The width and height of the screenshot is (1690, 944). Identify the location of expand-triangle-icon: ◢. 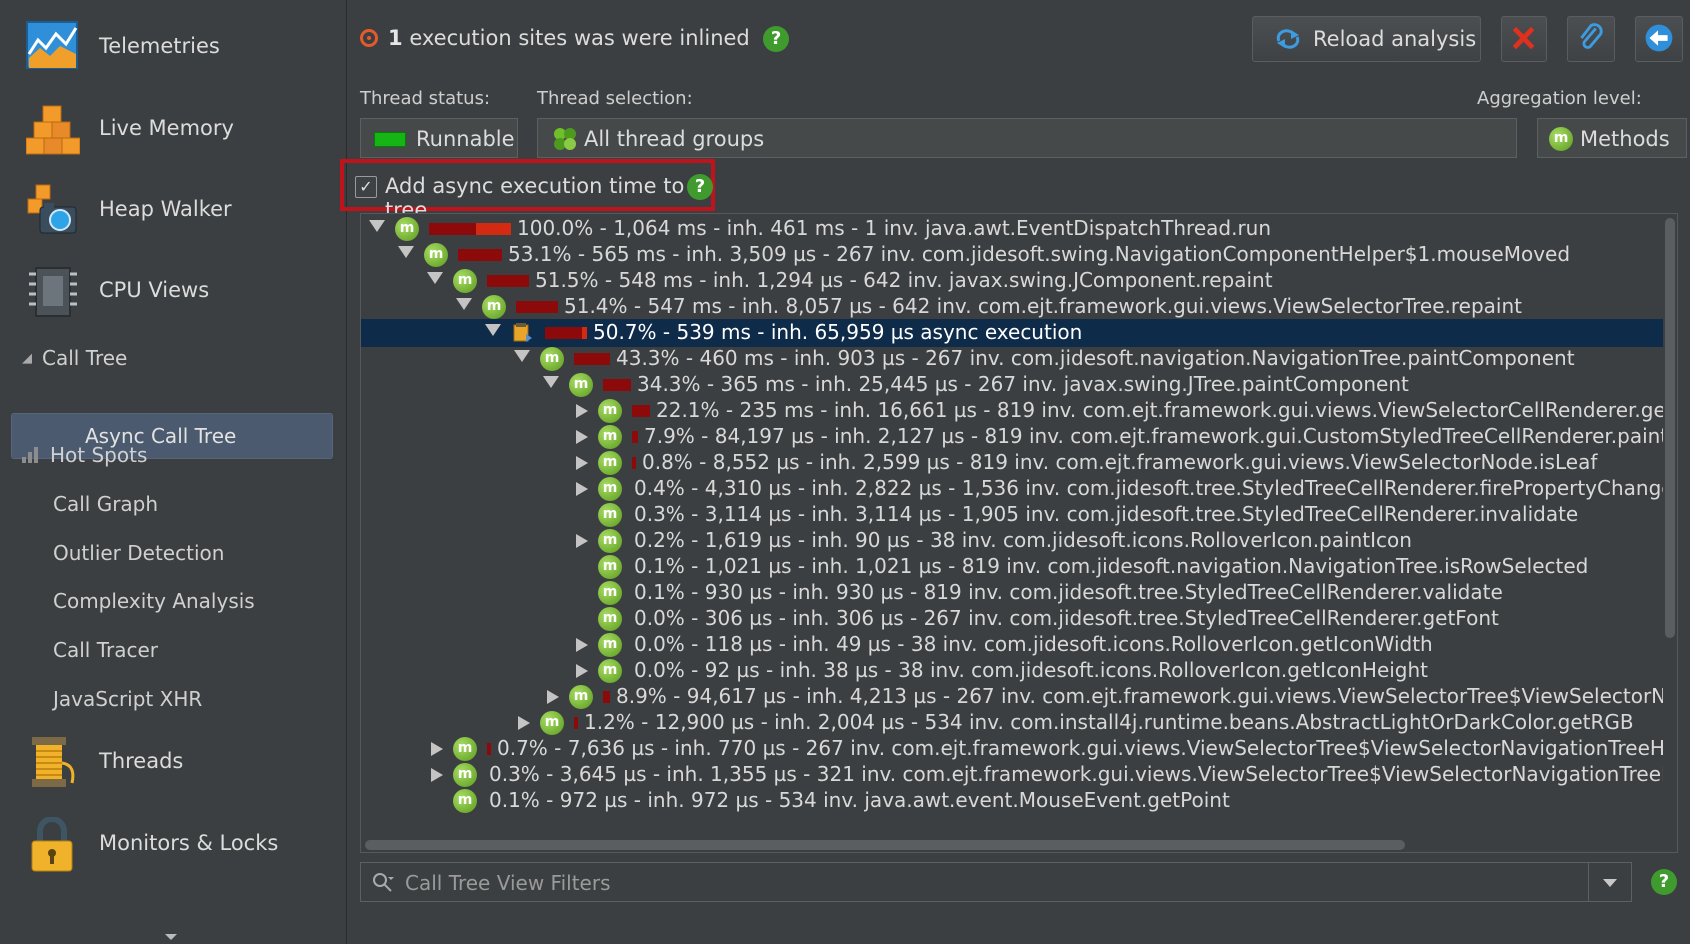
(32, 358).